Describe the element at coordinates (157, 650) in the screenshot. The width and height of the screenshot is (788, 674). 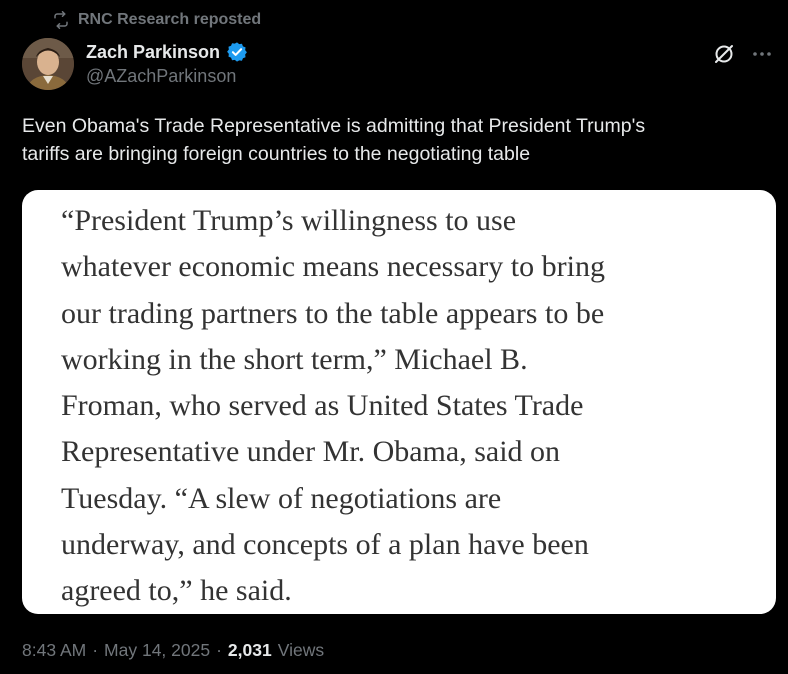
I see `tweet-date: May 14, 2025` at that location.